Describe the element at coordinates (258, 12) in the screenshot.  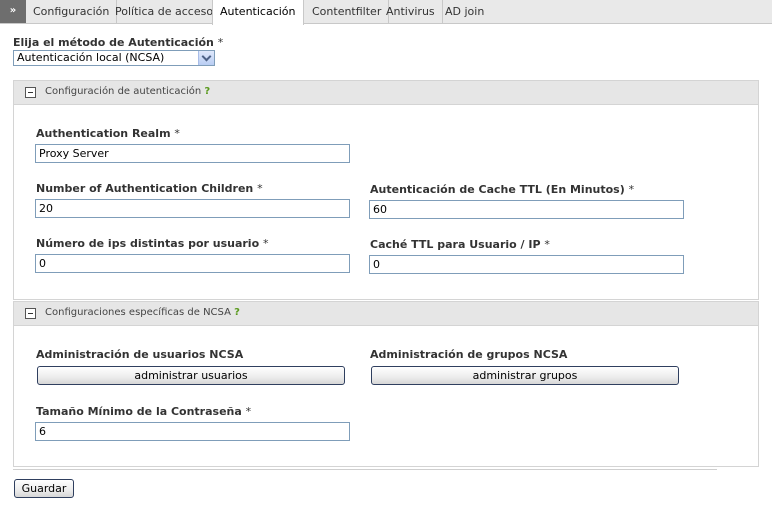
I see `tab-autenticacion: Autenticación` at that location.